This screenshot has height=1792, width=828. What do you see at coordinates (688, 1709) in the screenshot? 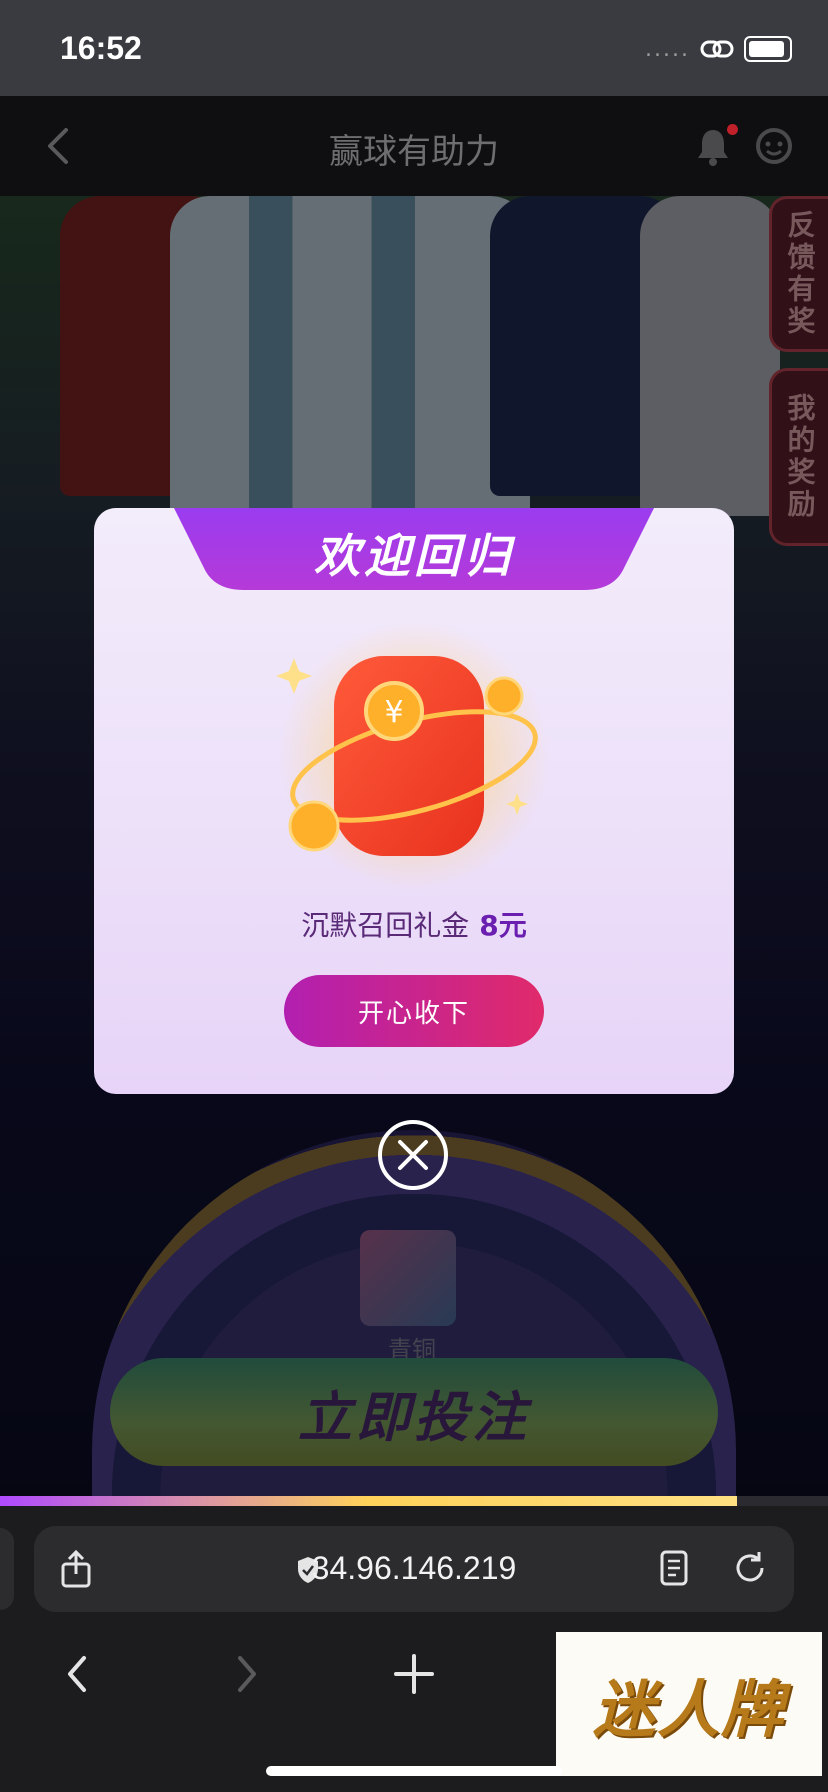
I see `watermark-text: 迷人牌` at bounding box center [688, 1709].